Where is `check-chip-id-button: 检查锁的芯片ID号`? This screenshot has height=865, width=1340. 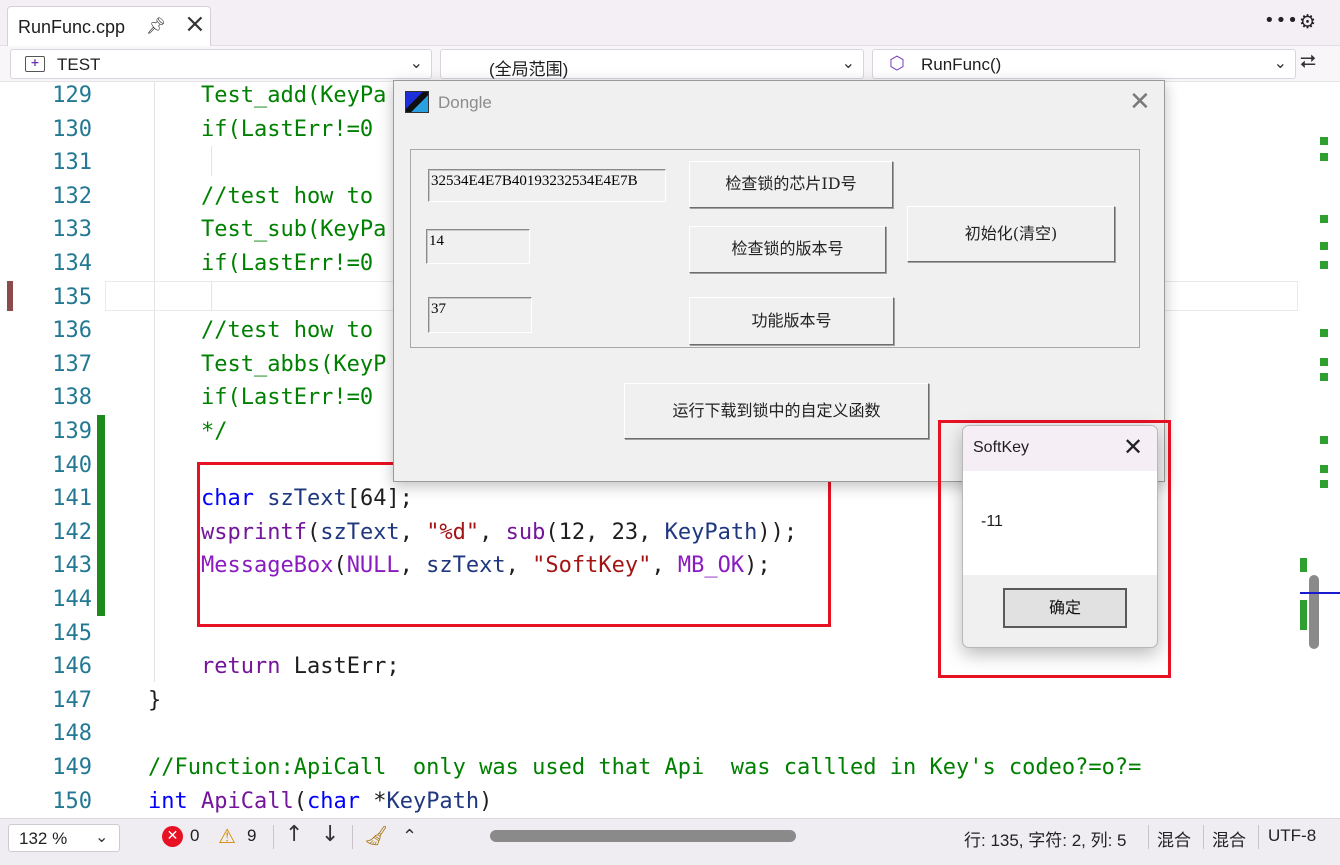
check-chip-id-button: 检查锁的芯片ID号 is located at coordinates (791, 184).